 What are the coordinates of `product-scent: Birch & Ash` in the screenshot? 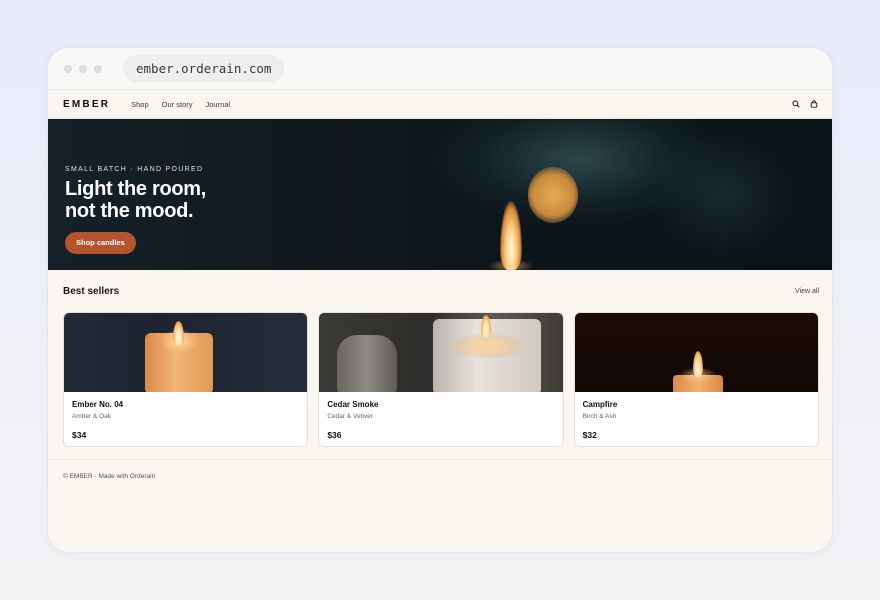 It's located at (599, 416).